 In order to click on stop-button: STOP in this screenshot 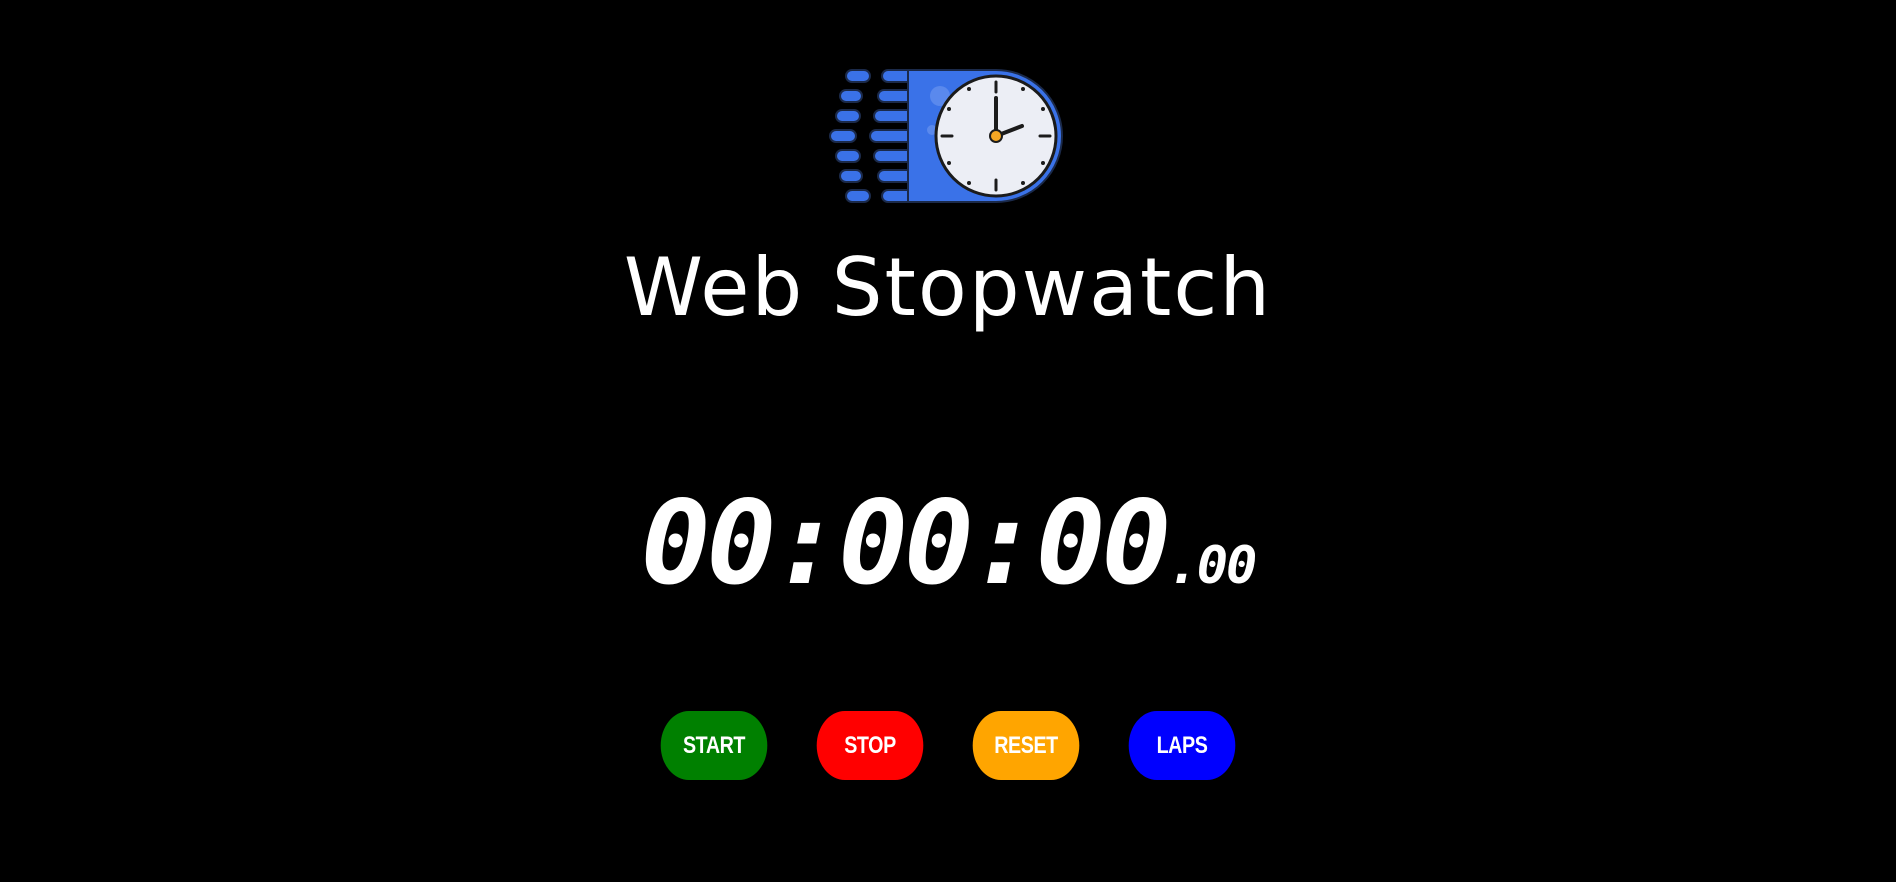, I will do `click(870, 745)`.